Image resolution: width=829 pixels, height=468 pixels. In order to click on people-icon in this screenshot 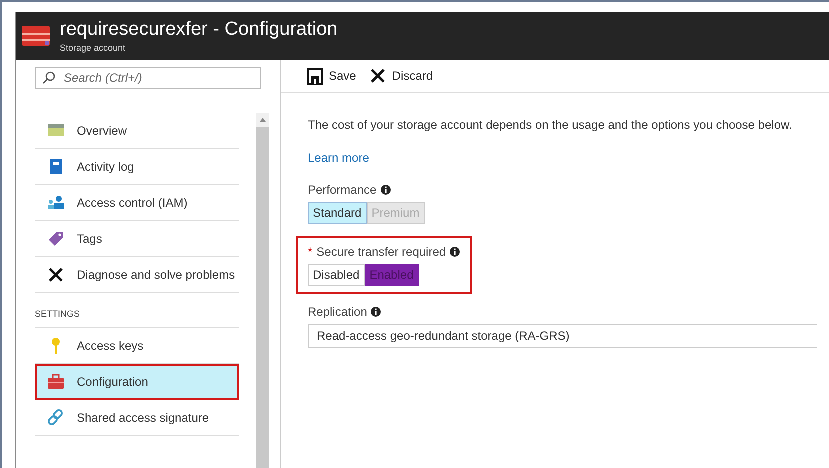, I will do `click(56, 203)`.